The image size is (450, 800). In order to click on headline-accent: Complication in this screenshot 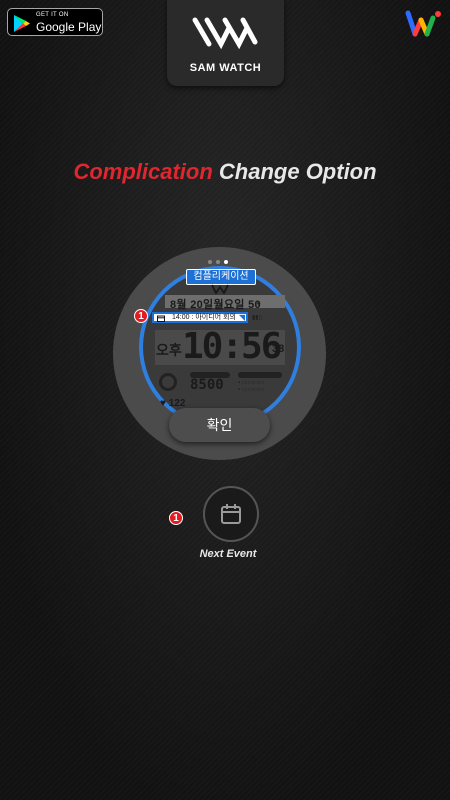, I will do `click(143, 171)`.